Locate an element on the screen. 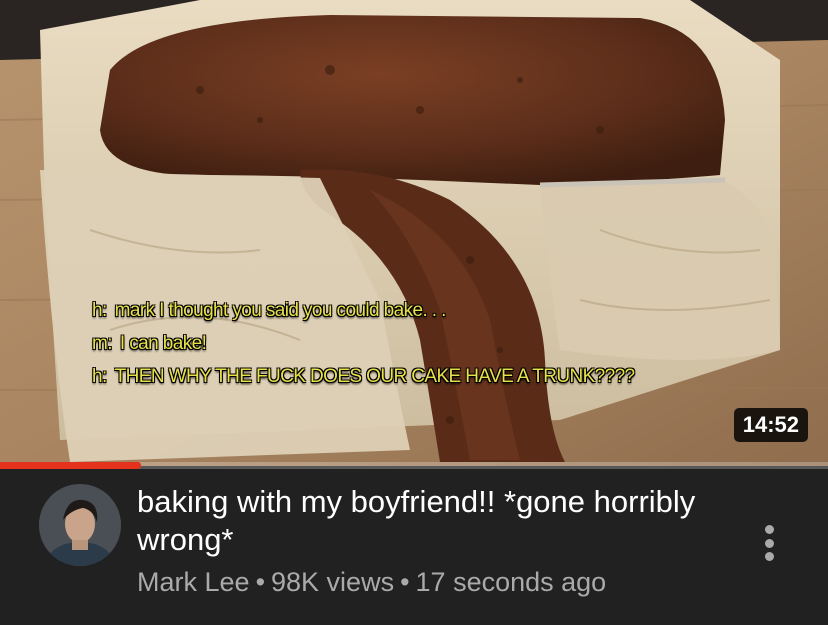 The image size is (828, 625). caption-line-2: m: I can bake! is located at coordinates (149, 344).